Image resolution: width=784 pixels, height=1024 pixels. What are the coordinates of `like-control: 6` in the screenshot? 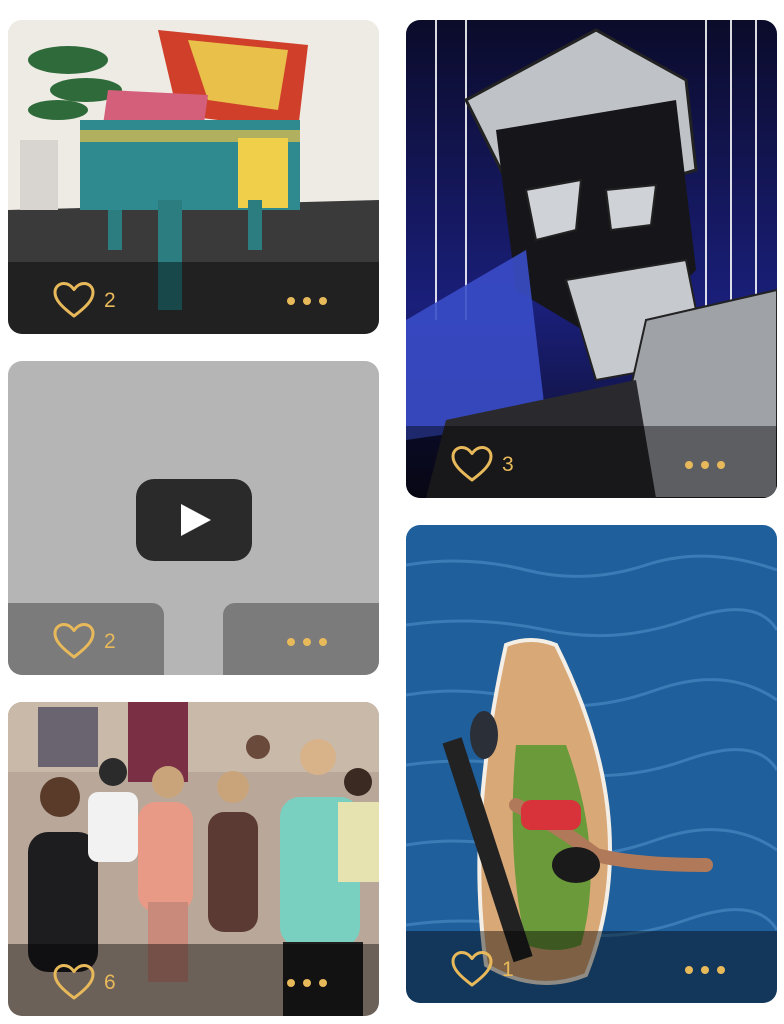 It's located at (84, 982).